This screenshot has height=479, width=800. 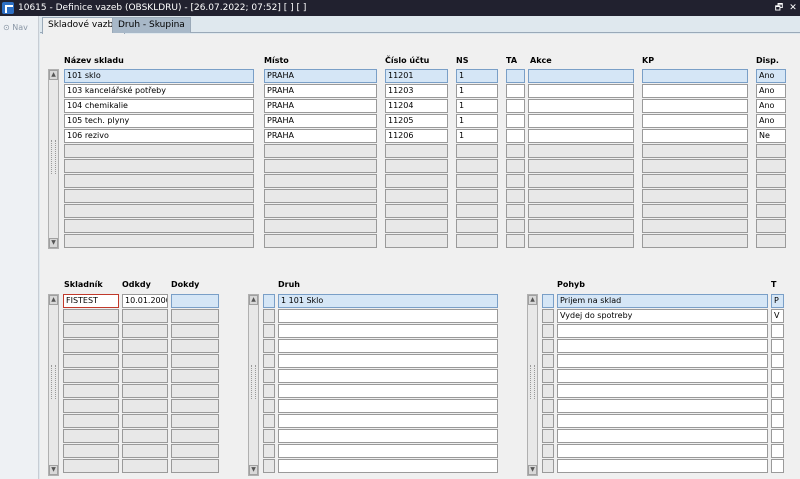 I want to click on top-cell-ns: 1, so click(x=477, y=121).